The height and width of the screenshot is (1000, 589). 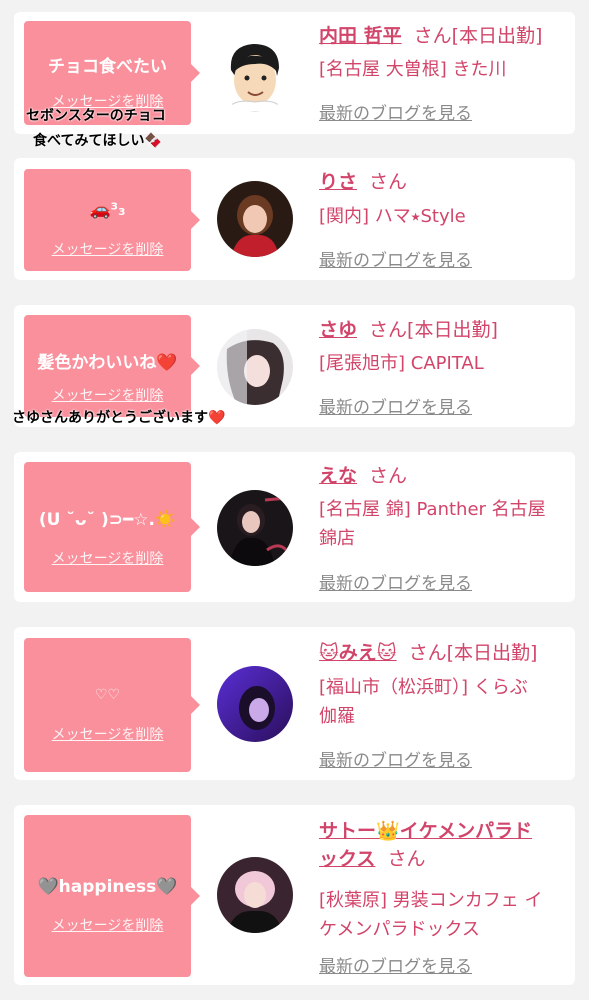 I want to click on cast-name-link: えな, so click(x=338, y=476).